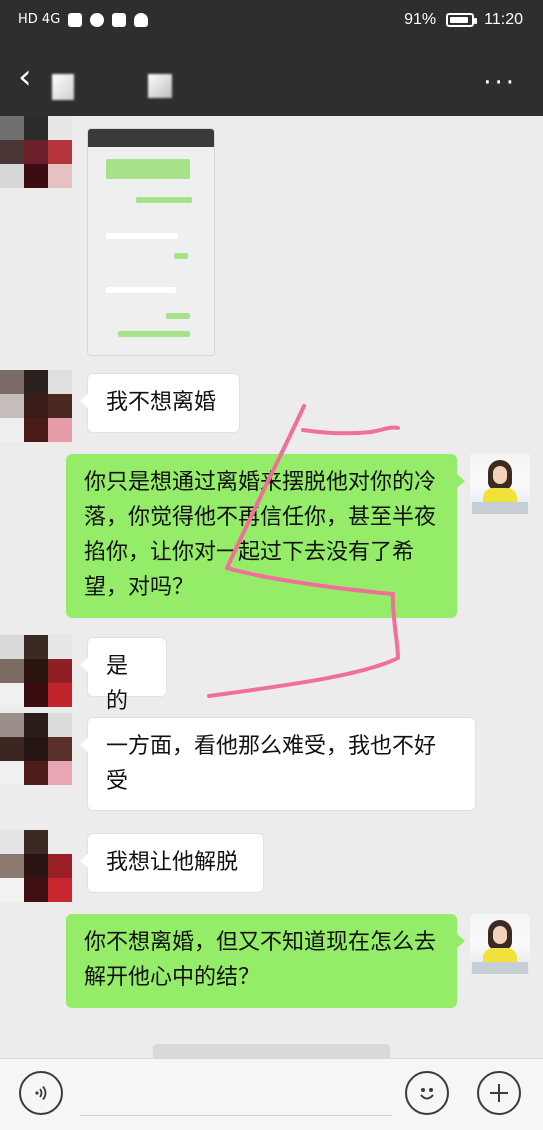 The width and height of the screenshot is (543, 1130). Describe the element at coordinates (123, 675) in the screenshot. I see `message-bubble-received: 是的` at that location.